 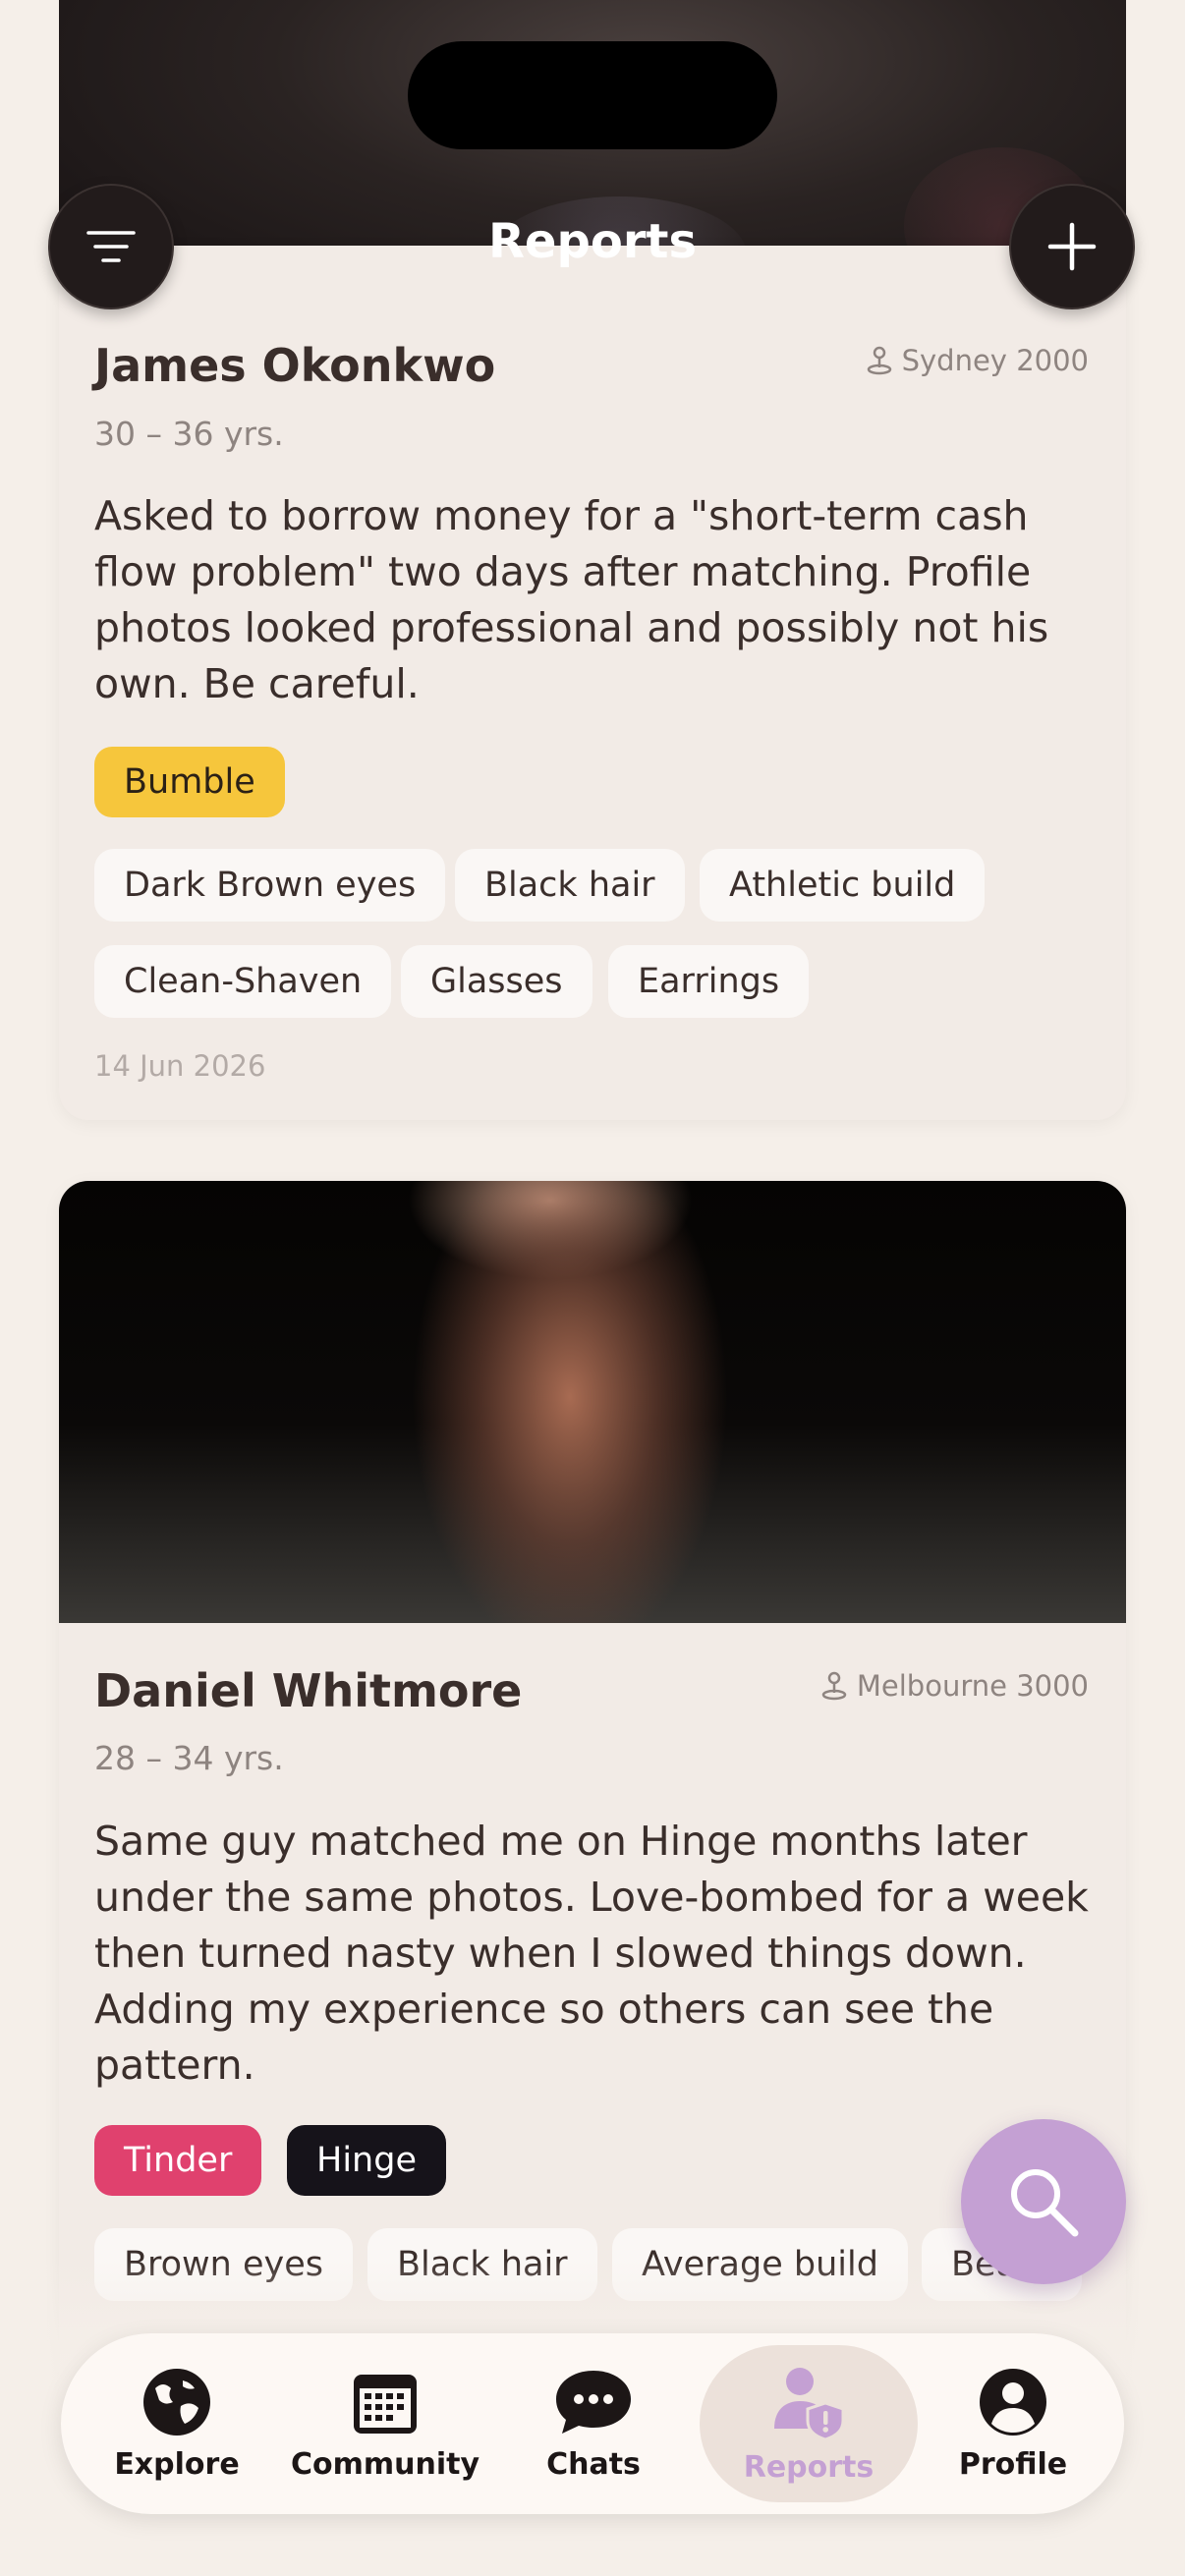 I want to click on profile-icon, so click(x=1013, y=2402).